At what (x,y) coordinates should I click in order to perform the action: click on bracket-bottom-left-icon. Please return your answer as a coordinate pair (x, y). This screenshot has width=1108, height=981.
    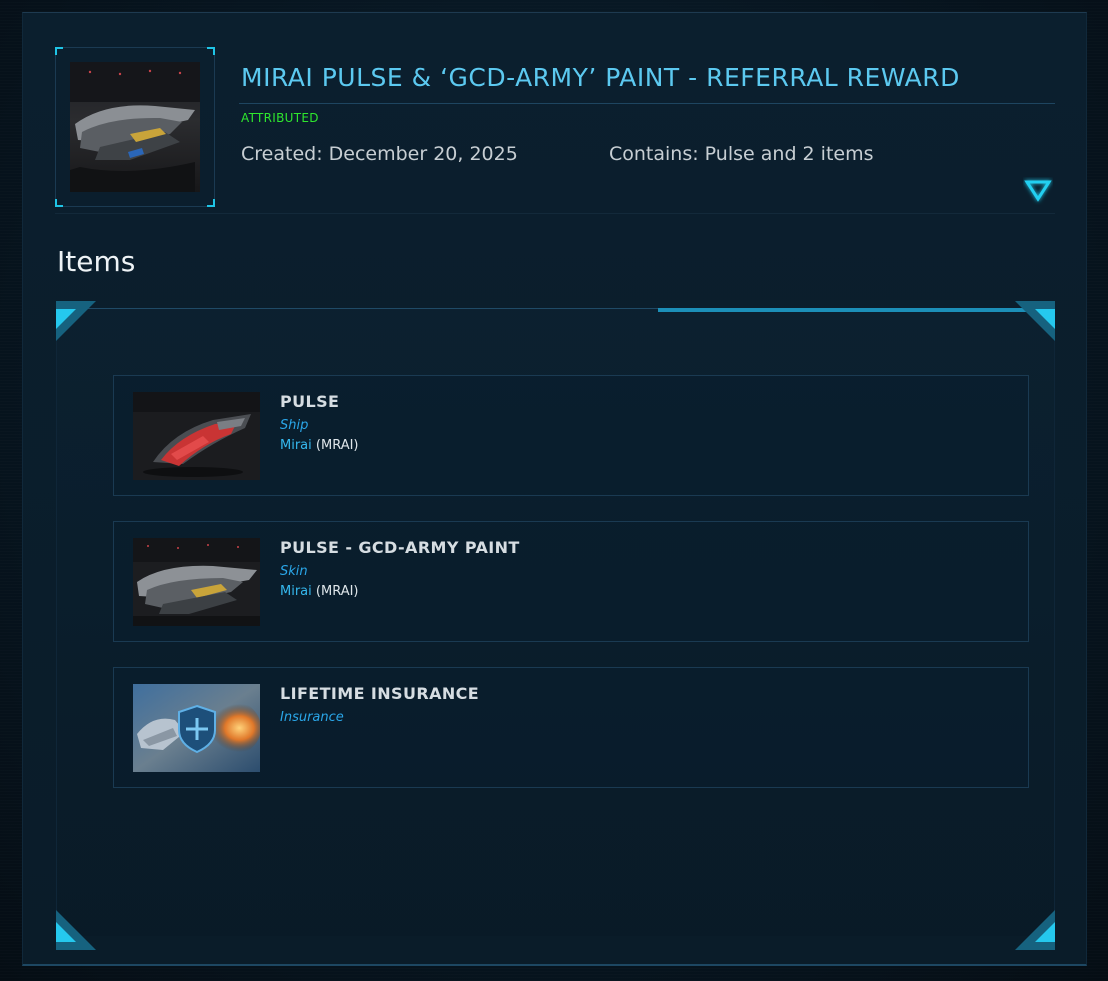
    Looking at the image, I should click on (76, 930).